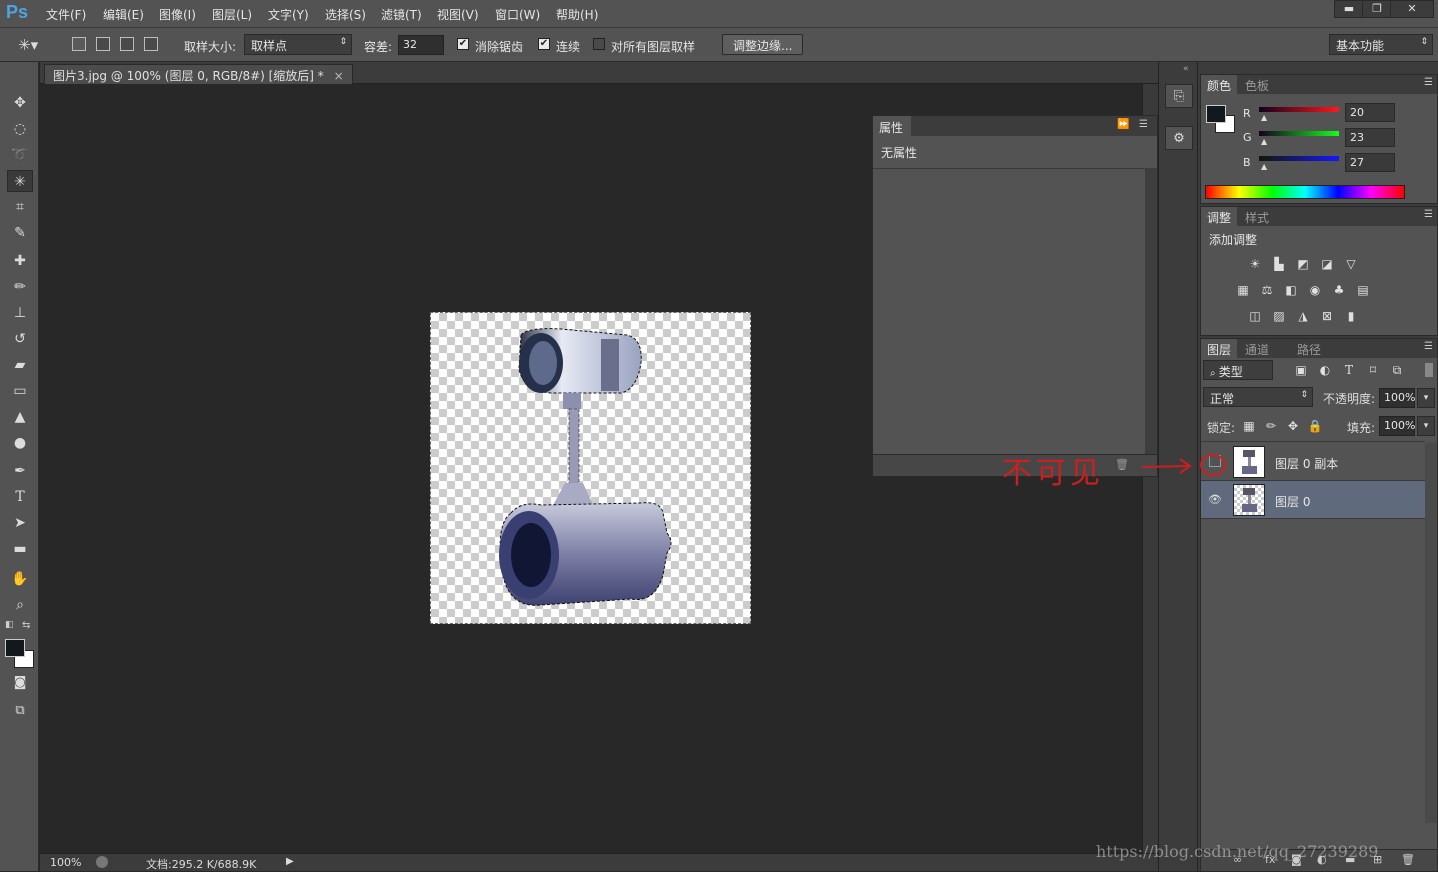 The width and height of the screenshot is (1438, 872). What do you see at coordinates (102, 862) in the screenshot?
I see `status-info-icon` at bounding box center [102, 862].